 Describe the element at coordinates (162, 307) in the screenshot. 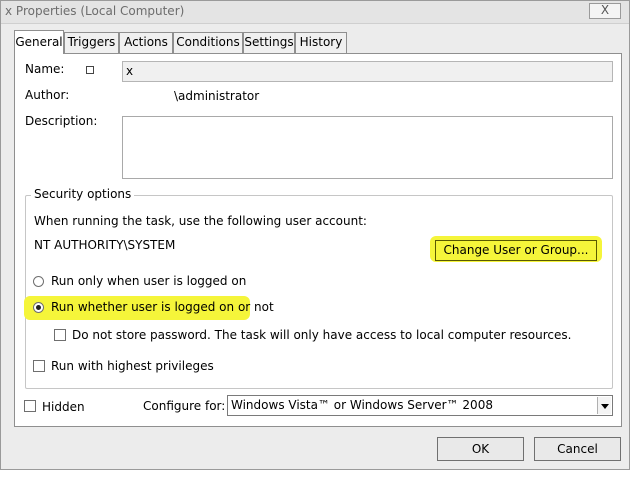

I see `radio-whether-label: Run whether user is logged on or not` at that location.